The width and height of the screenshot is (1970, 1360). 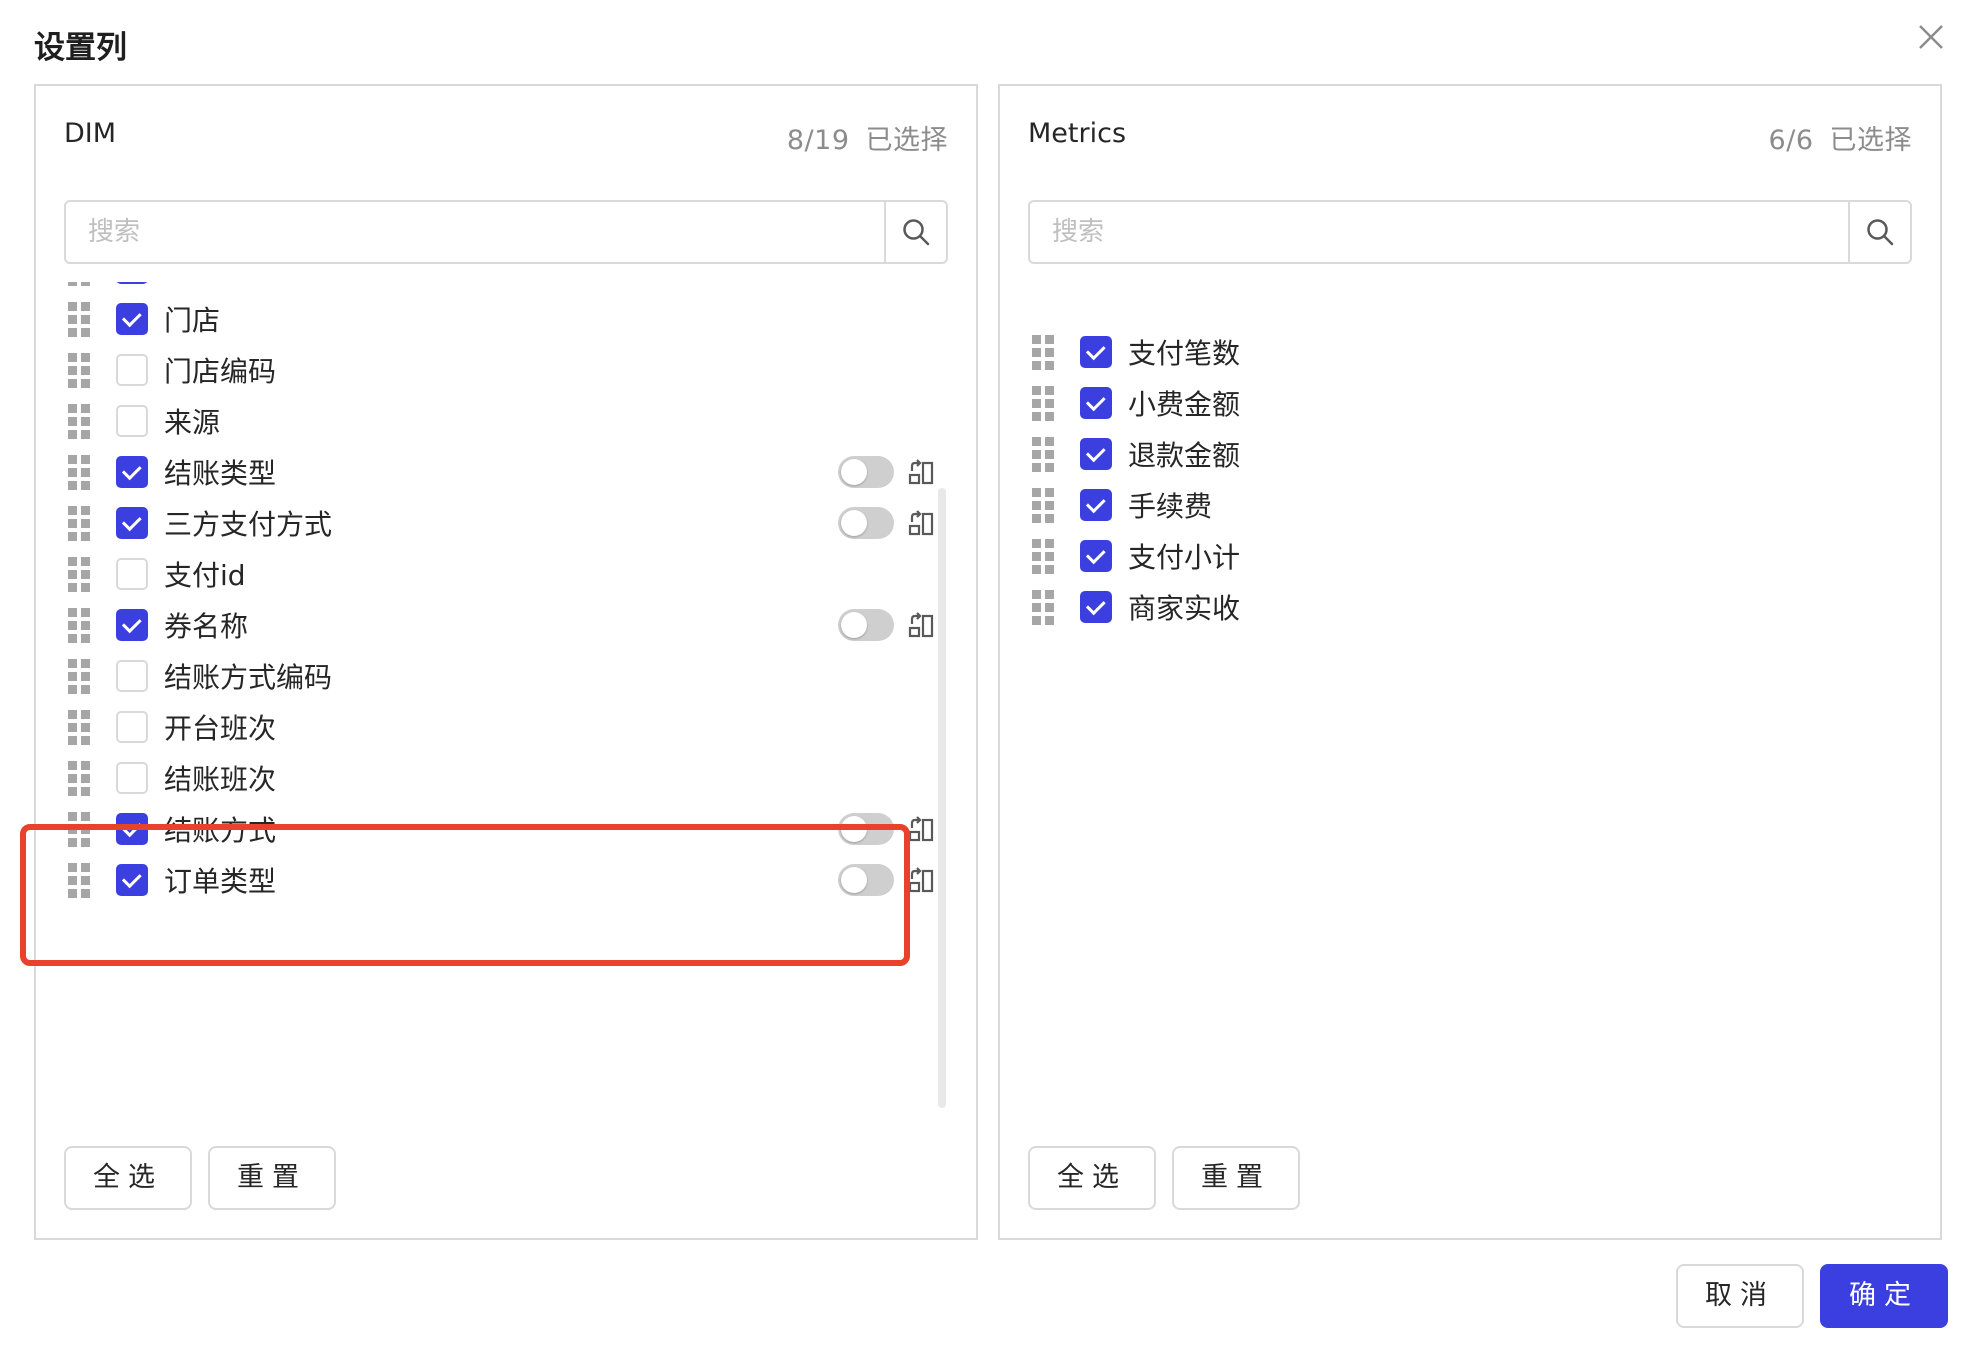 I want to click on metrics-panel-title: Metrics, so click(x=1077, y=133).